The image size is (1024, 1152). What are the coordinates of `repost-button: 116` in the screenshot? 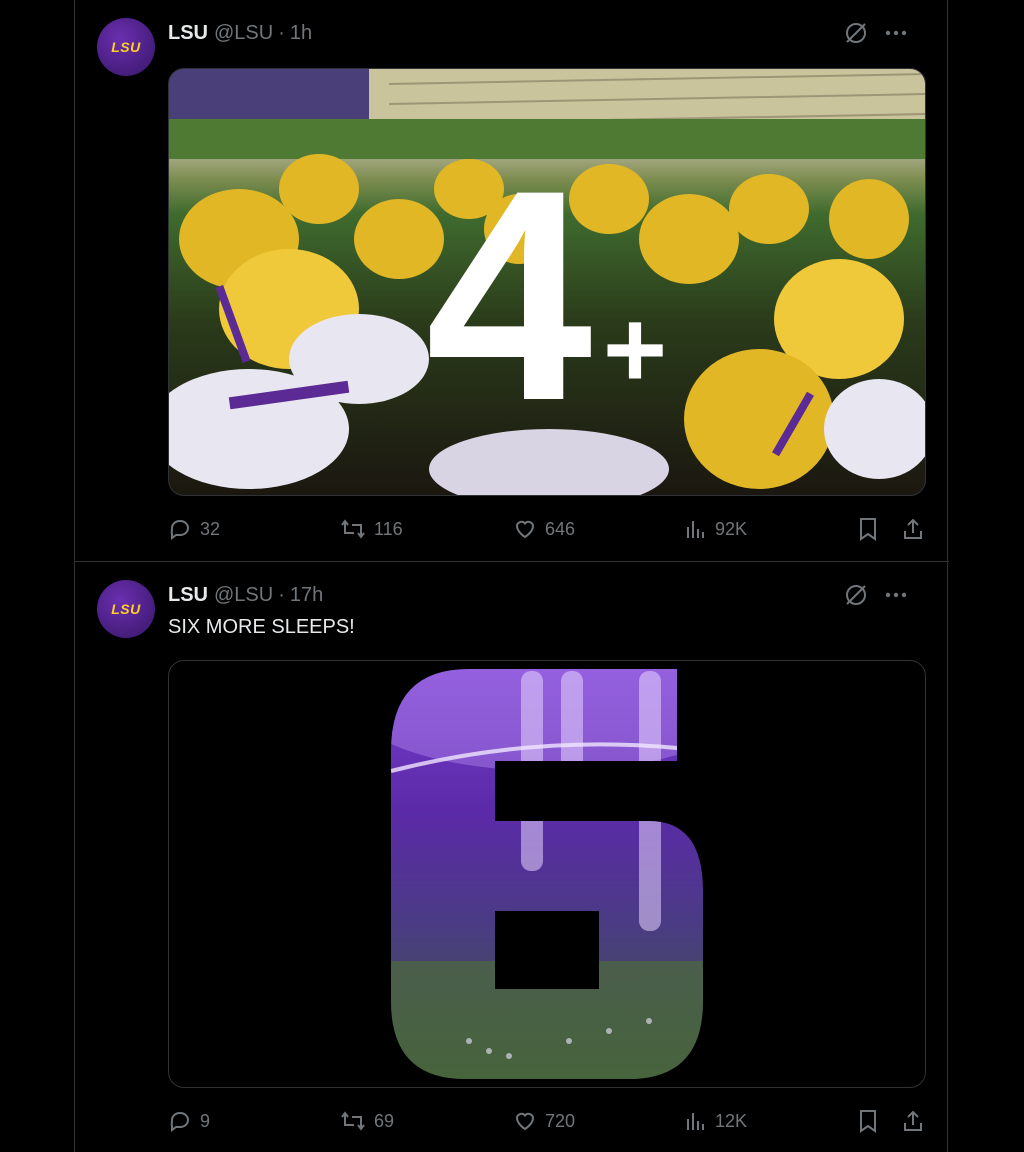 It's located at (371, 529).